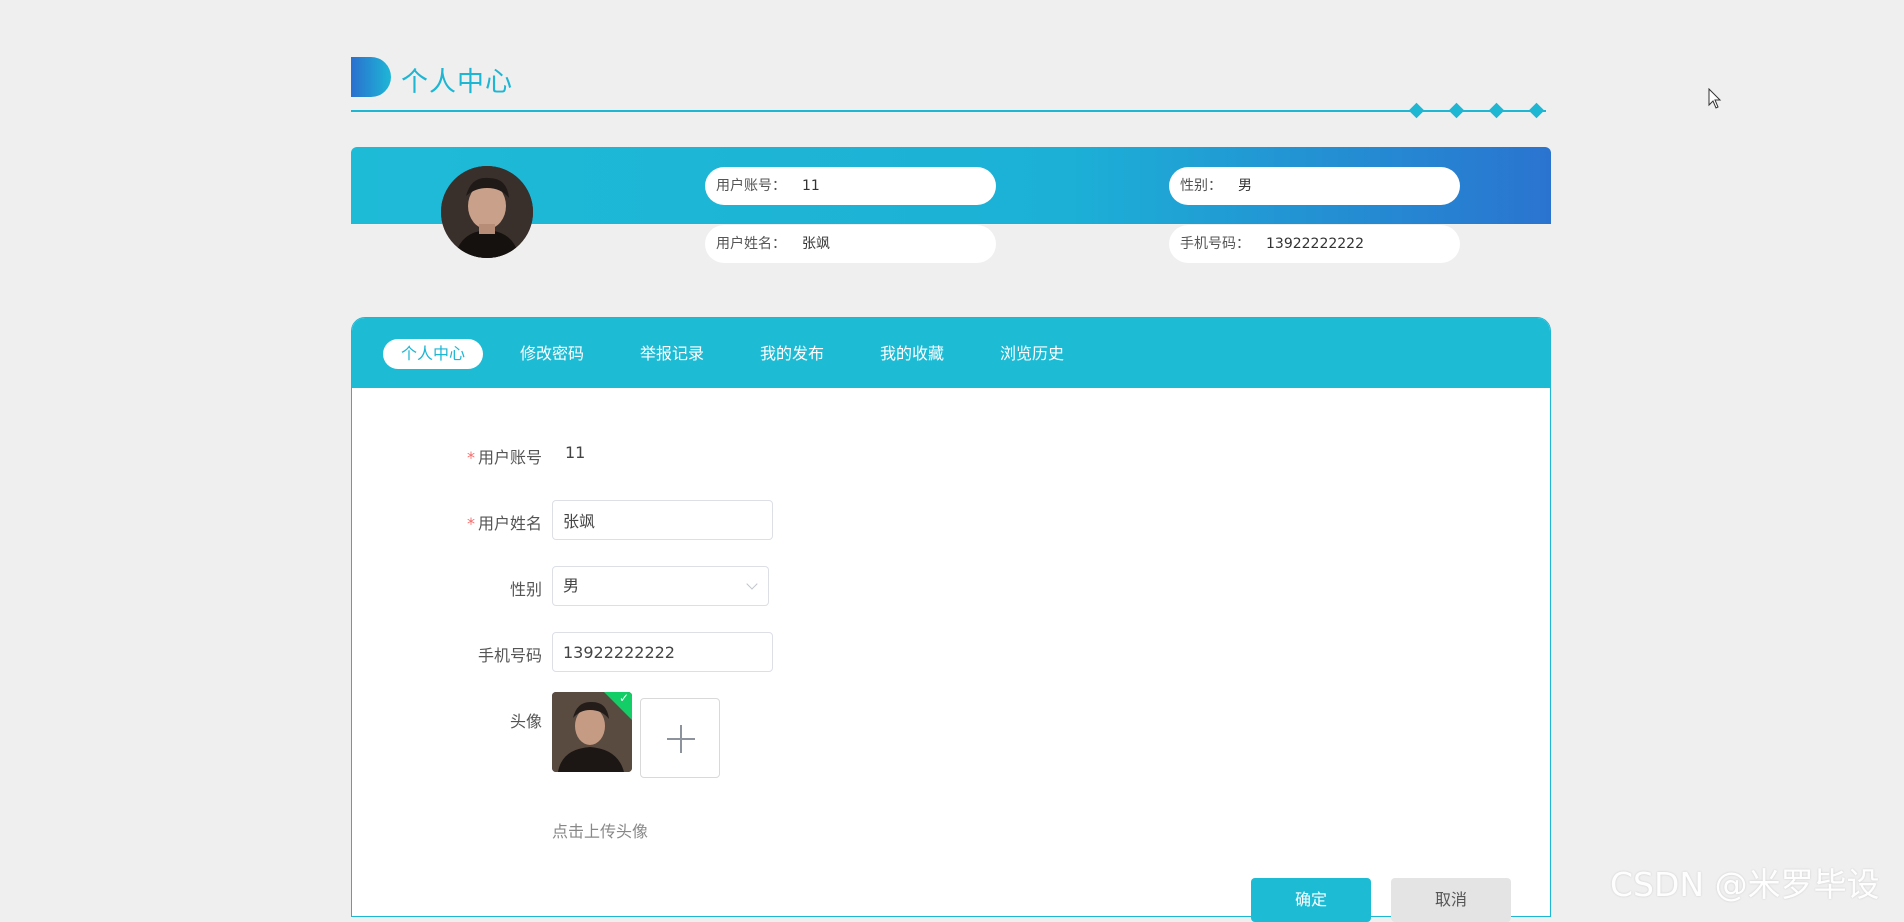  What do you see at coordinates (575, 452) in the screenshot?
I see `account-value: 11` at bounding box center [575, 452].